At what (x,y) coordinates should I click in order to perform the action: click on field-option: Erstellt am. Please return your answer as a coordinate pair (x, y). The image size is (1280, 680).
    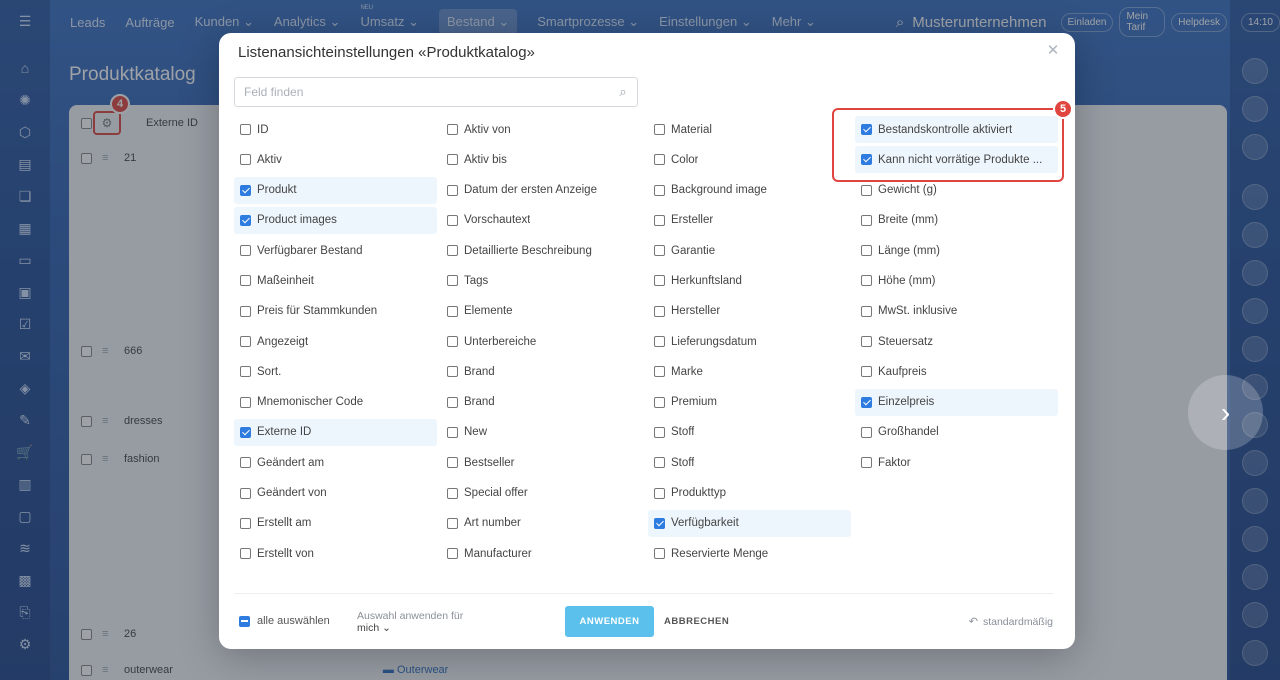
    Looking at the image, I should click on (335, 523).